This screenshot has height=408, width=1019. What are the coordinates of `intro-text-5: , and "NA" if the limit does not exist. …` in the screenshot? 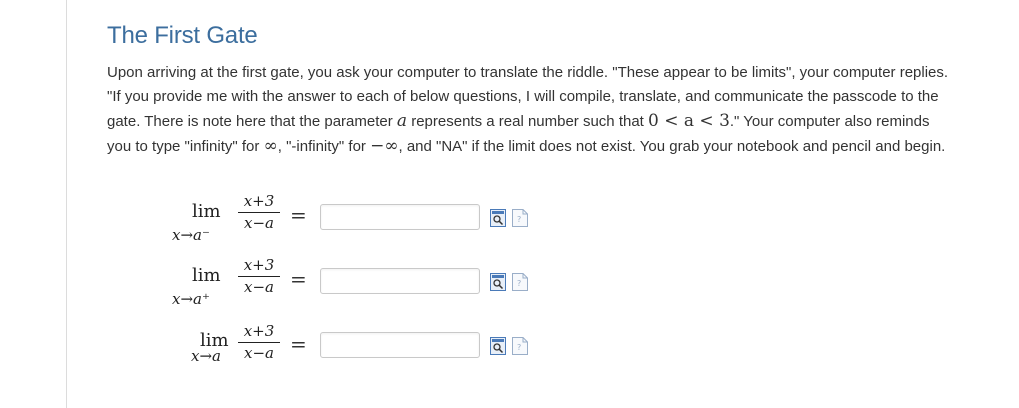 It's located at (672, 146).